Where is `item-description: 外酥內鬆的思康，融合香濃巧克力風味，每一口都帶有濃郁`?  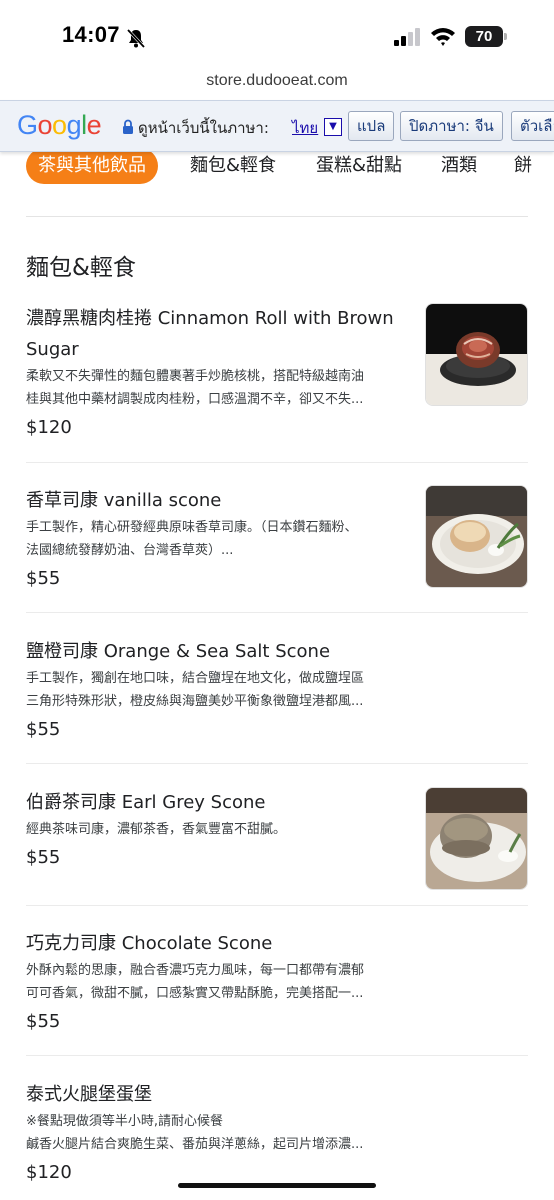
item-description: 外酥內鬆的思康，融合香濃巧克力風味，每一口都帶有濃郁 is located at coordinates (195, 970).